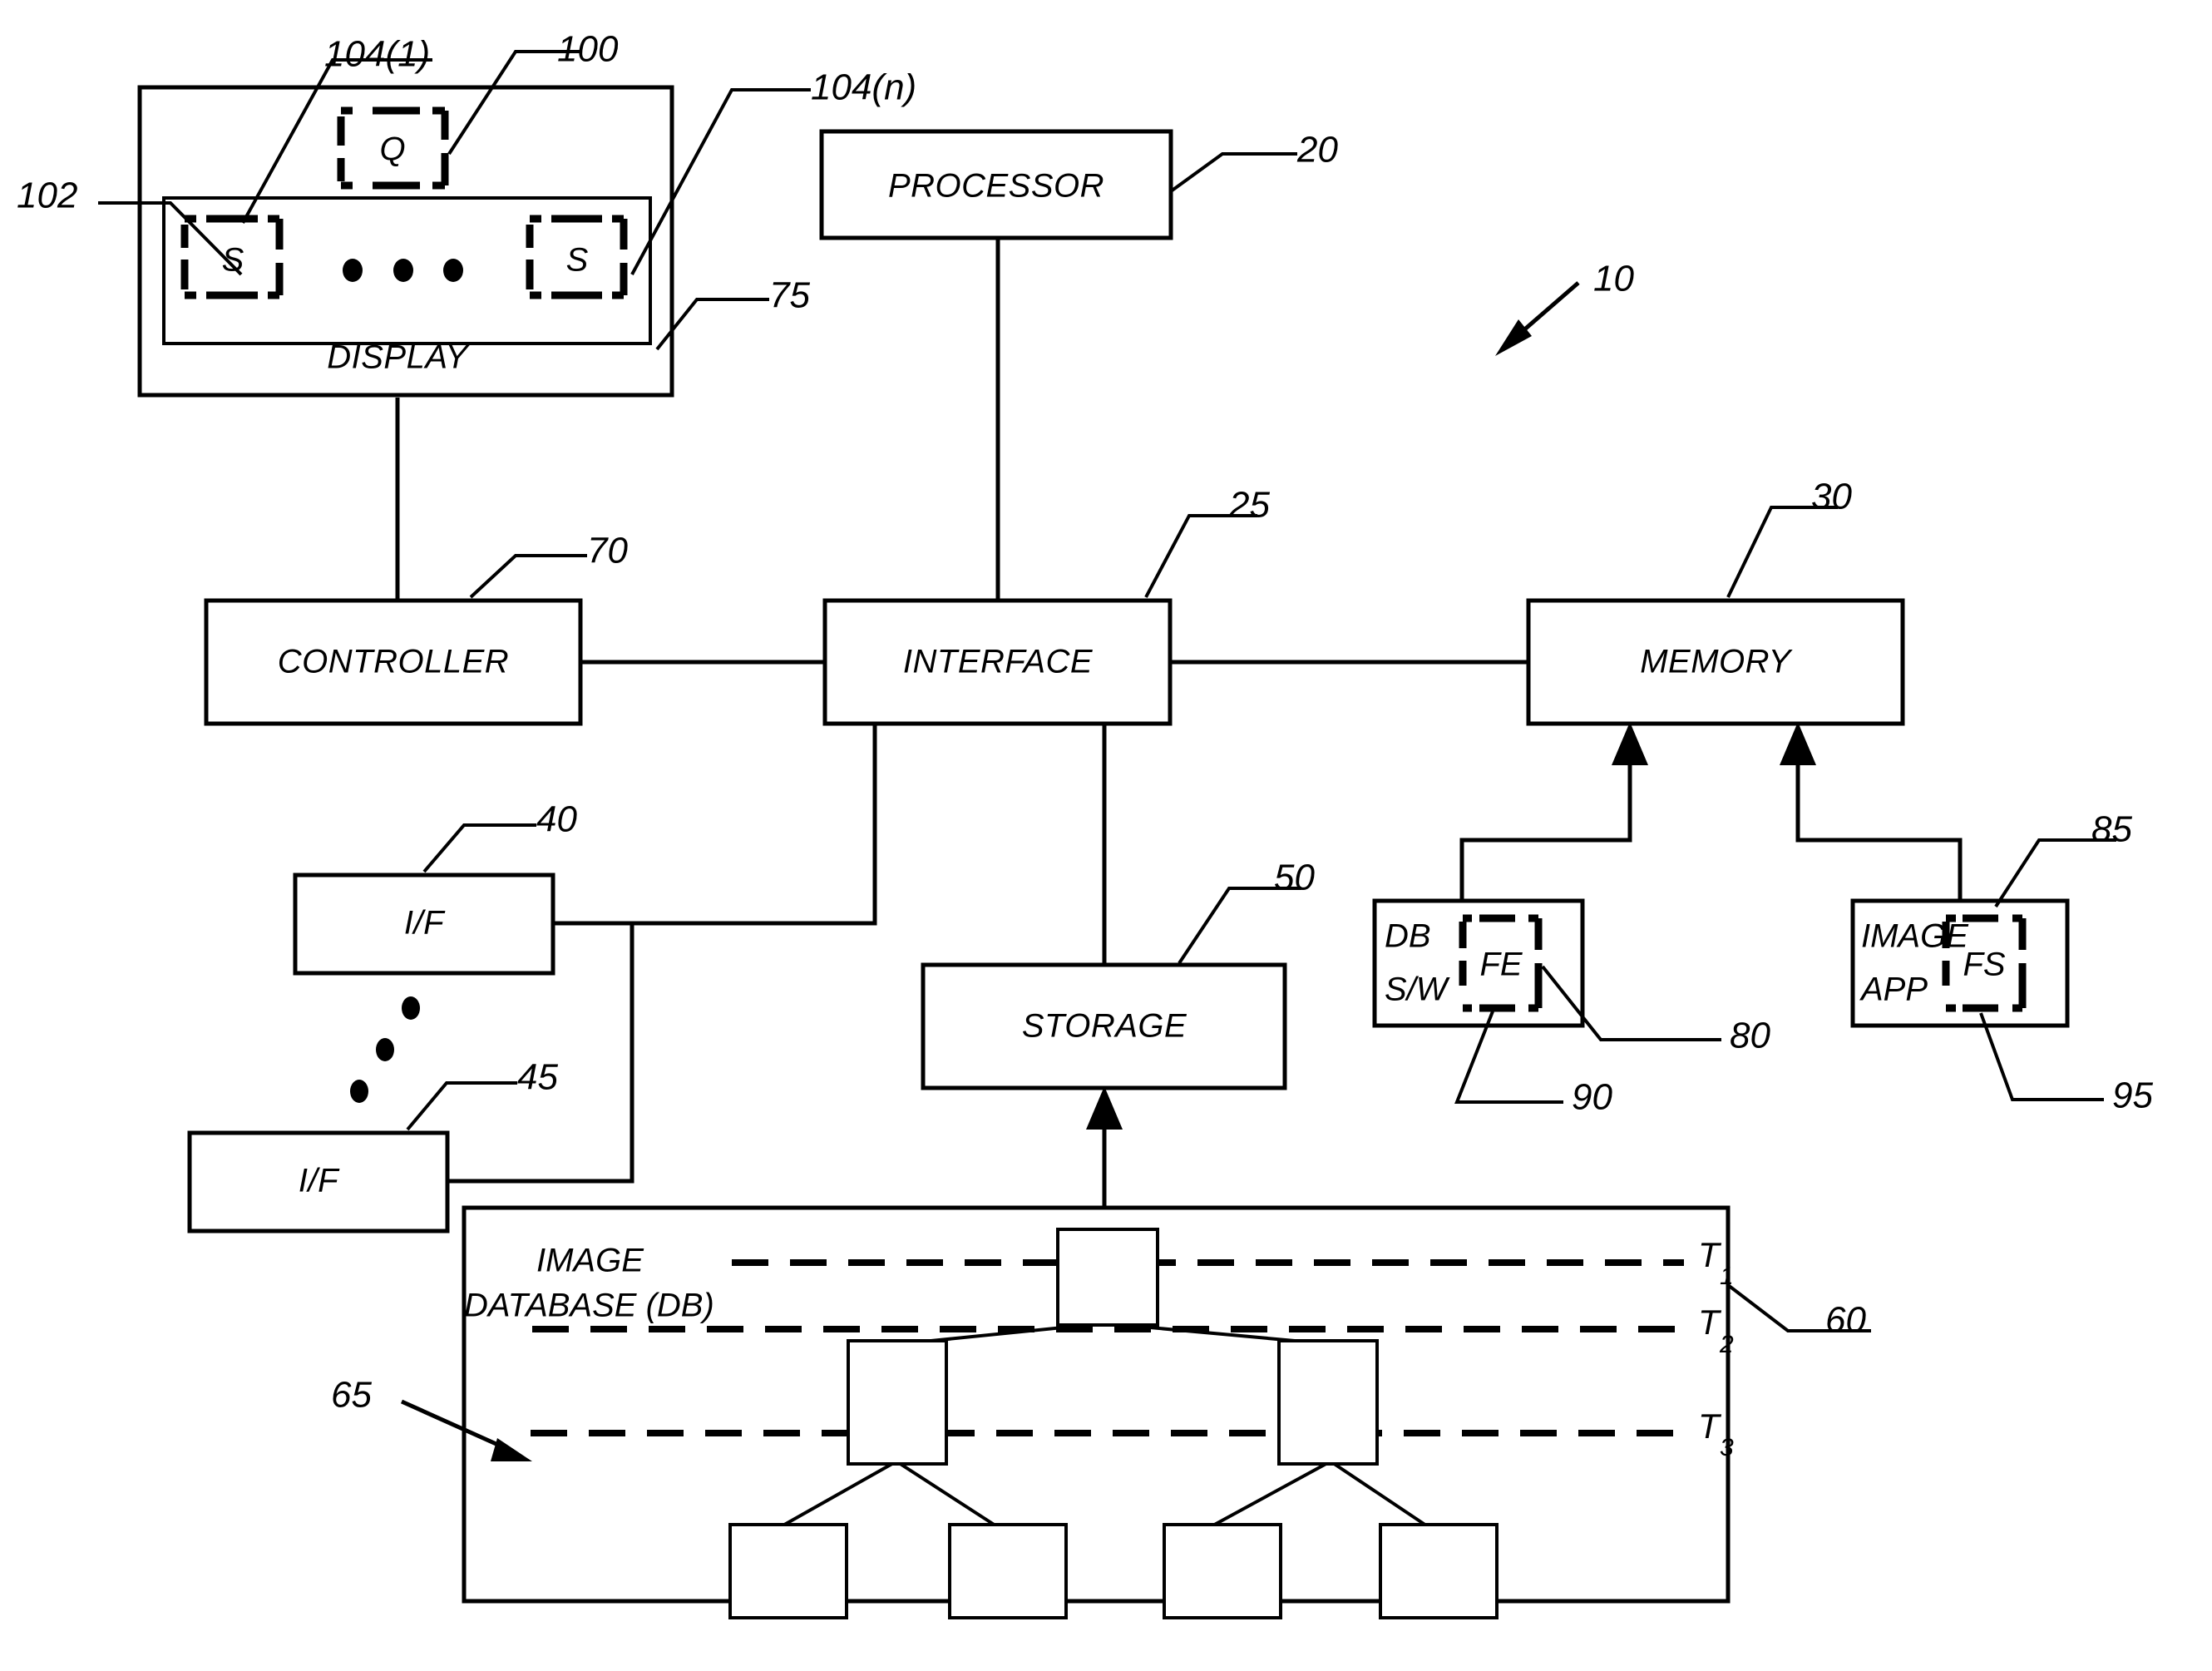  I want to click on tier-label-t2-text: T, so click(1710, 1322).